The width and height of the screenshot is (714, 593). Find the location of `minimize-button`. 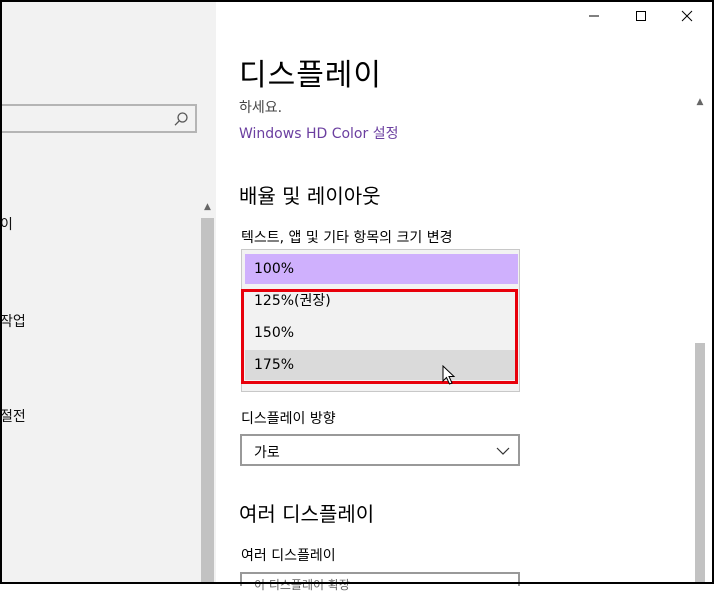

minimize-button is located at coordinates (594, 16).